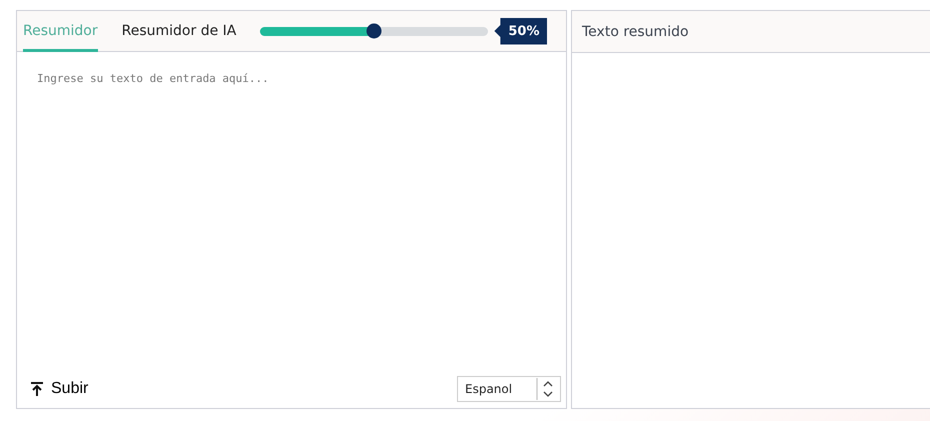  What do you see at coordinates (521, 31) in the screenshot?
I see `slider-value: 50%` at bounding box center [521, 31].